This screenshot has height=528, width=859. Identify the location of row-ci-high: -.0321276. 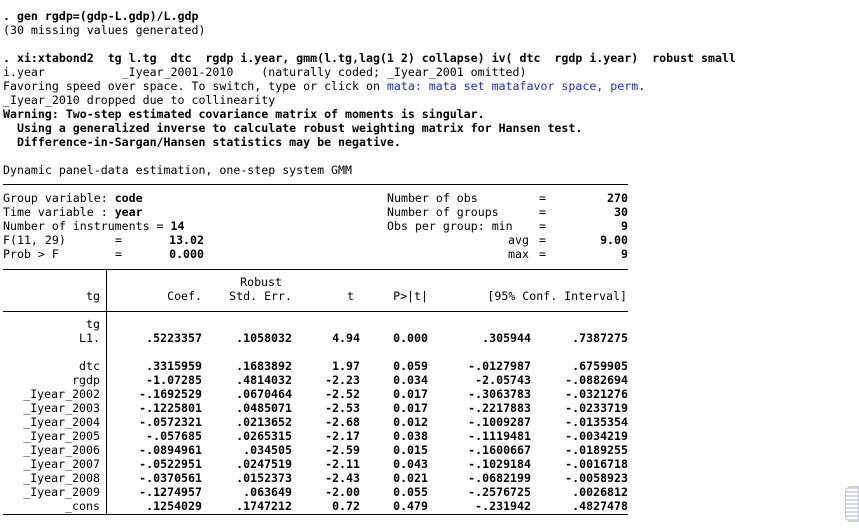
(596, 394).